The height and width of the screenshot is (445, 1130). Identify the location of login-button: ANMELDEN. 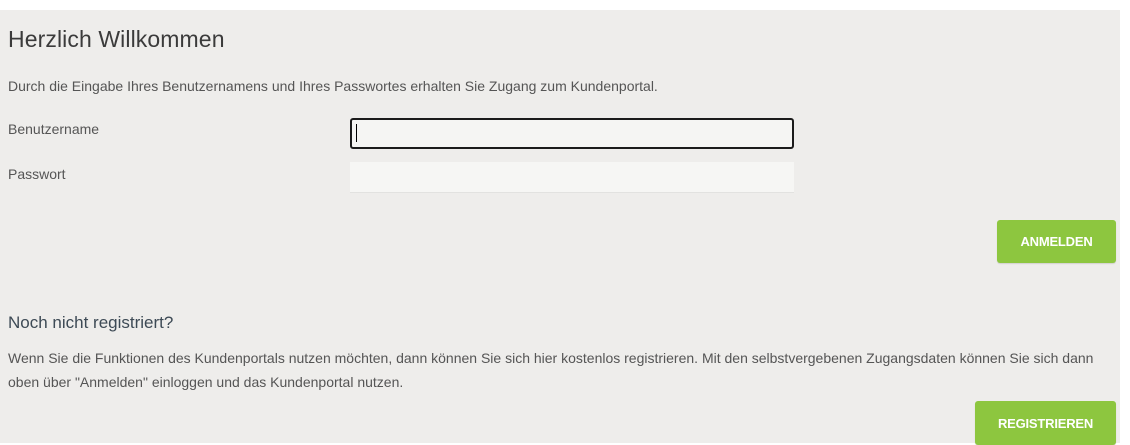
(1056, 241).